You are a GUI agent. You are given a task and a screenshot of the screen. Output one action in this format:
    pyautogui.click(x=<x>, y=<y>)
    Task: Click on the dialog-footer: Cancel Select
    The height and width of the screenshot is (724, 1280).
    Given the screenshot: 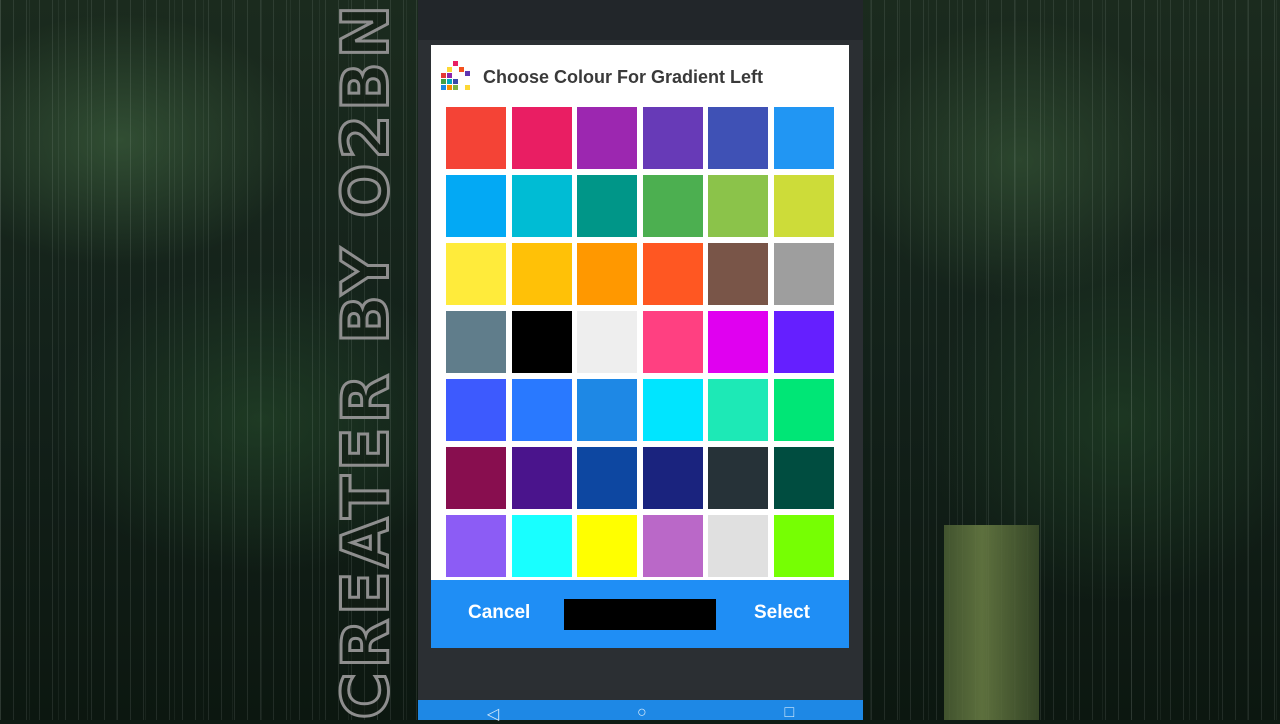 What is the action you would take?
    pyautogui.click(x=640, y=614)
    